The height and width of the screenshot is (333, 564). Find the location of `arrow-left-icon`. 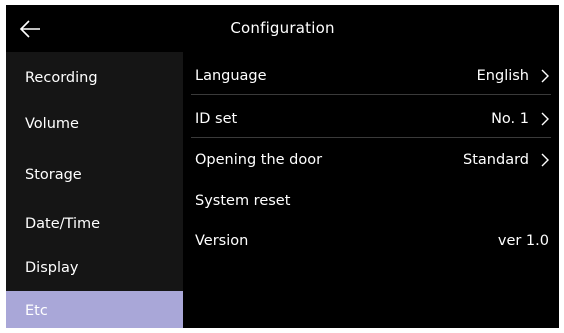

arrow-left-icon is located at coordinates (29, 29).